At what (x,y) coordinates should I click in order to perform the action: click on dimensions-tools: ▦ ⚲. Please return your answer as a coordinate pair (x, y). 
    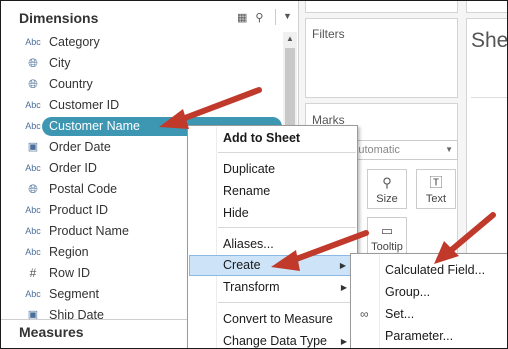
    Looking at the image, I should click on (250, 17).